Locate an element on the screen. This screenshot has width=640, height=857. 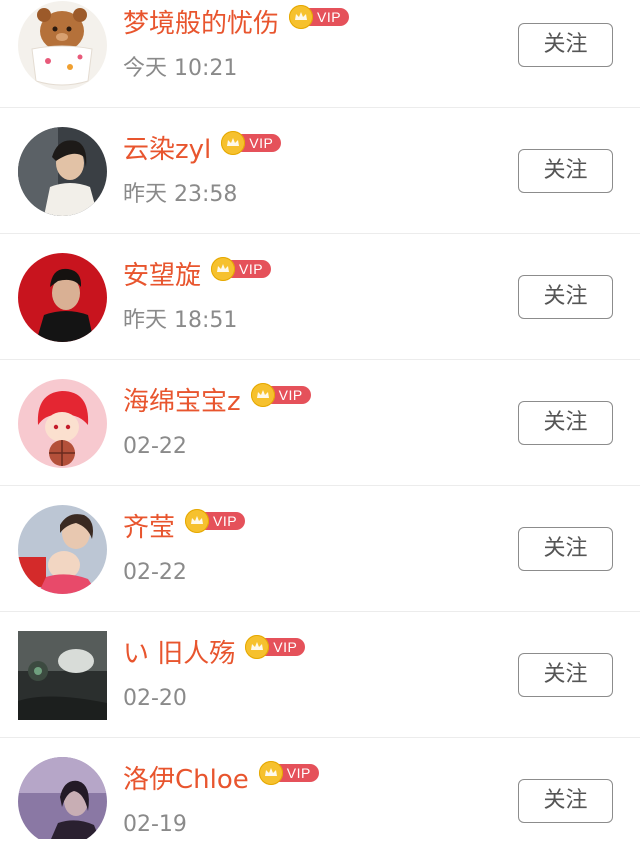
mother-baby-avatar is located at coordinates (62, 549).